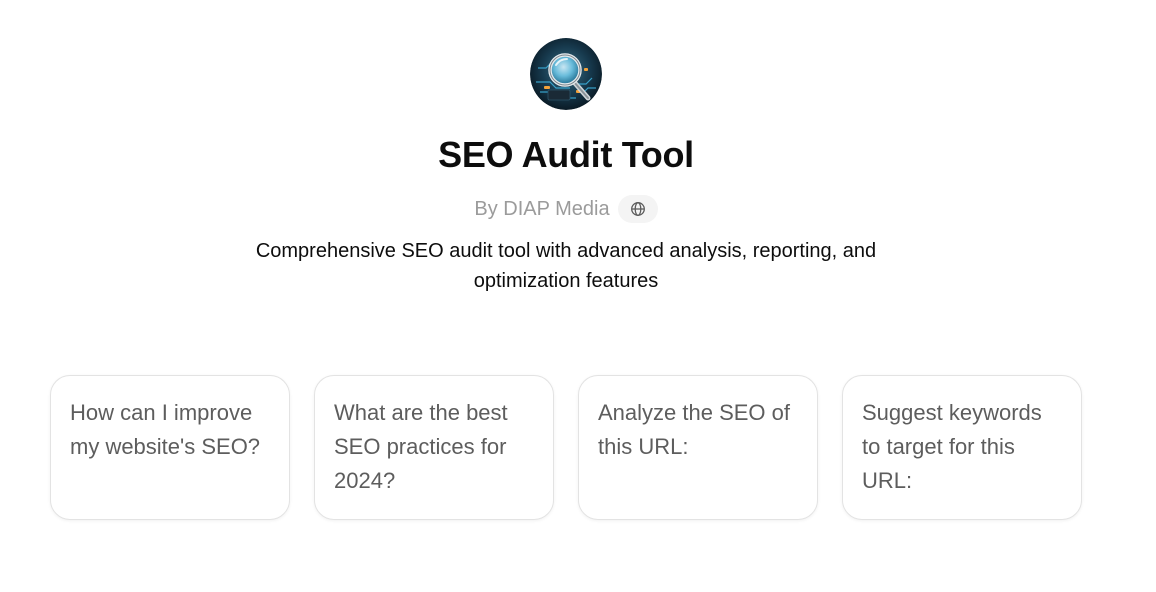 This screenshot has width=1156, height=592. Describe the element at coordinates (566, 154) in the screenshot. I see `gpt-title: SEO Audit Tool` at that location.